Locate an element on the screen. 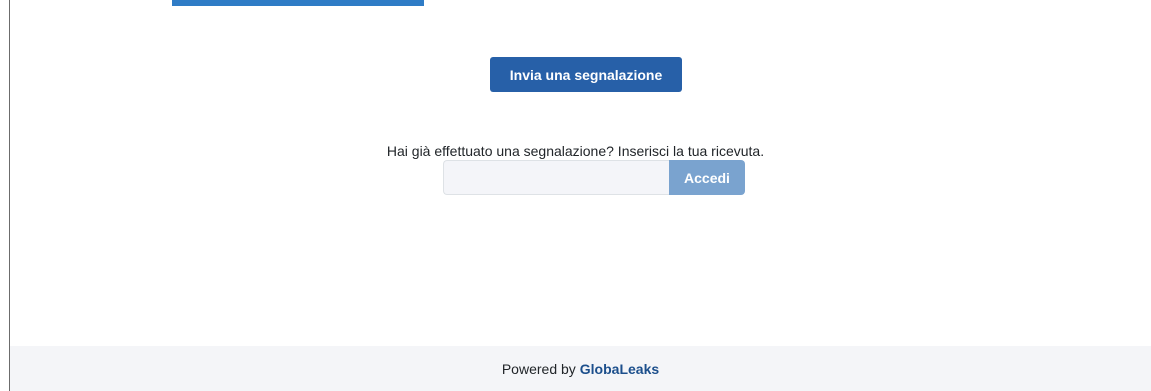 This screenshot has height=391, width=1151. footer: Powered by GlobaLeaks is located at coordinates (580, 368).